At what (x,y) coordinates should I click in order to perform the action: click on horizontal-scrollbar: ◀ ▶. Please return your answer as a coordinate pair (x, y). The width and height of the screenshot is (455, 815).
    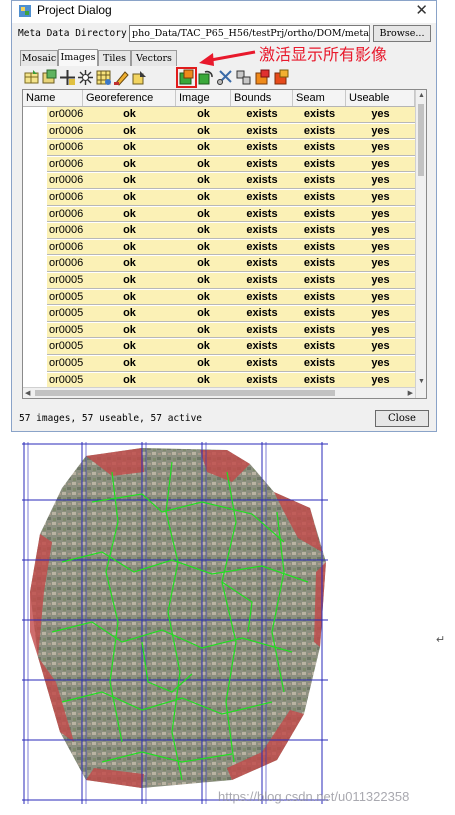
    Looking at the image, I should click on (219, 392).